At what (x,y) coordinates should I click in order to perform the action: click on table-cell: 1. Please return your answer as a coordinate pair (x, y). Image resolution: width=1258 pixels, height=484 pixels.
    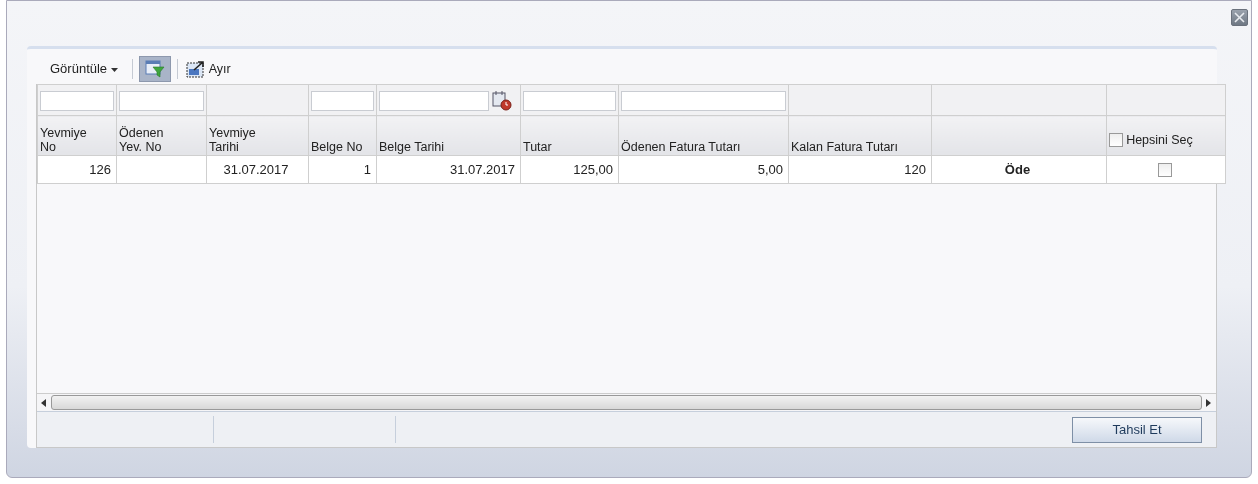
    Looking at the image, I should click on (367, 169).